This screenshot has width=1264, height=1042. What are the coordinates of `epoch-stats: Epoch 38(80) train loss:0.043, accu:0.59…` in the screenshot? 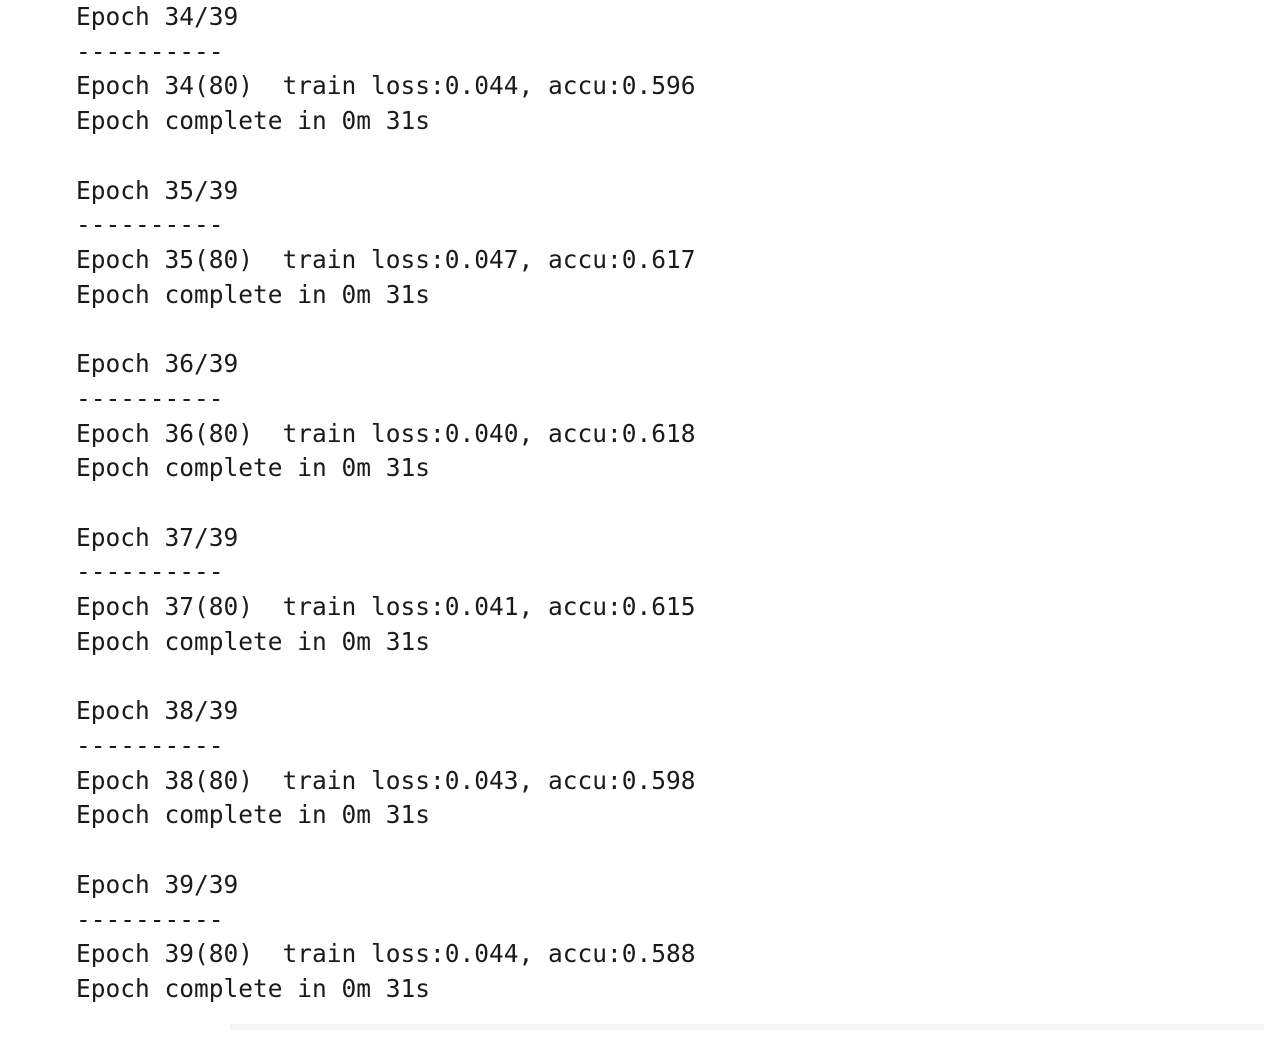 It's located at (386, 780).